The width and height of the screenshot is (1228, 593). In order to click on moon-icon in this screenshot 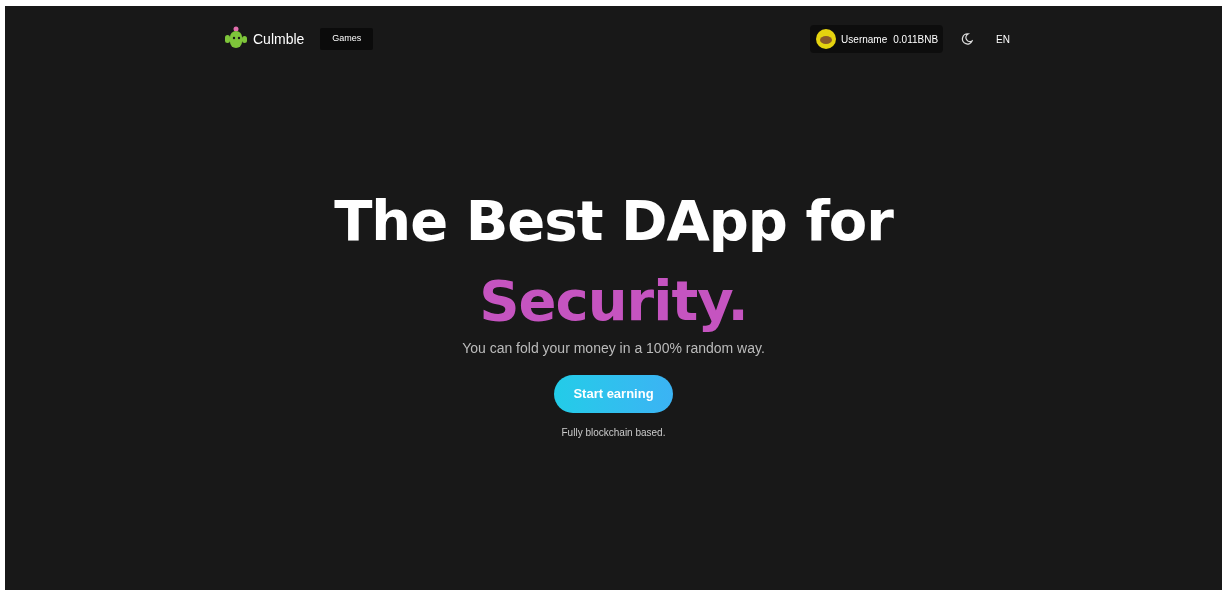, I will do `click(967, 39)`.